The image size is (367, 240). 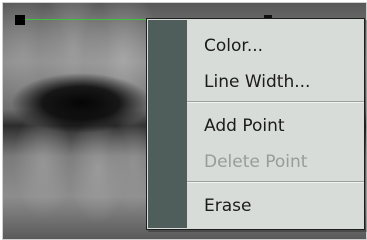 What do you see at coordinates (275, 126) in the screenshot?
I see `menu-item-add-point: Add Point` at bounding box center [275, 126].